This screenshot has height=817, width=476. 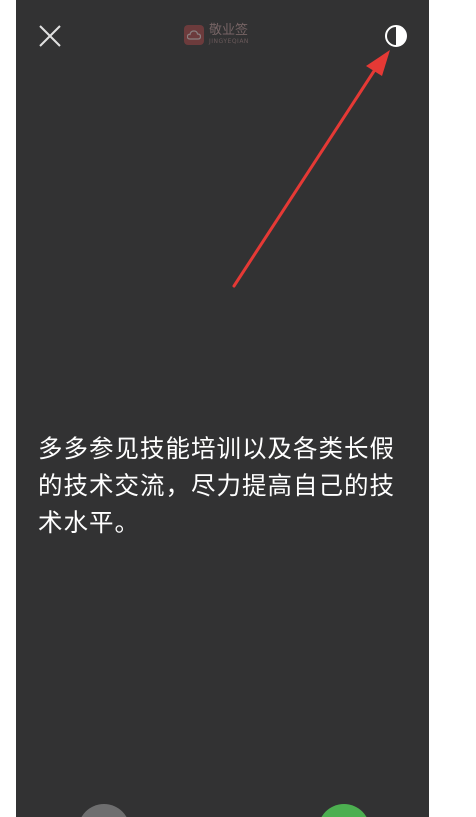 I want to click on close-icon, so click(x=50, y=36).